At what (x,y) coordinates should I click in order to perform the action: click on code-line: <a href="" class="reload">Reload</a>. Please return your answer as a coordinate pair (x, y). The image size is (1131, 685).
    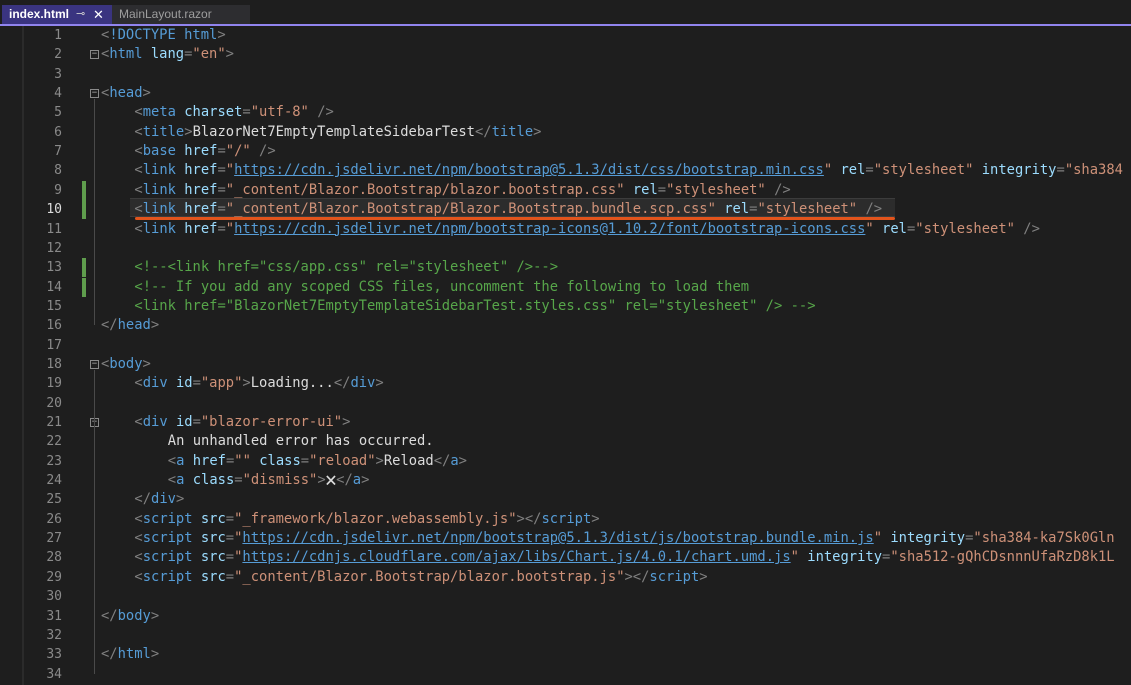
    Looking at the image, I should click on (284, 461).